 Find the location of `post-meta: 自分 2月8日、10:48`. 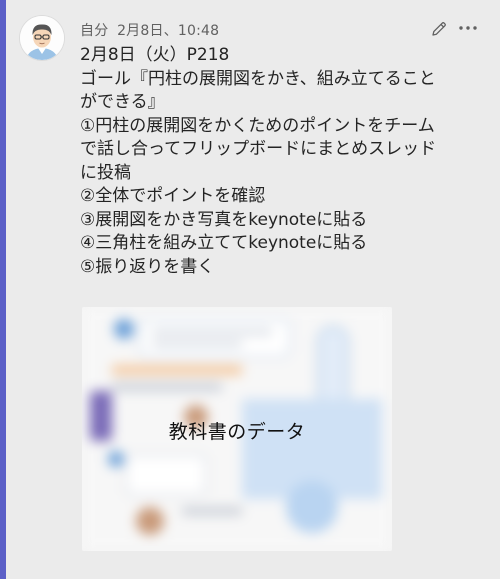

post-meta: 自分 2月8日、10:48 is located at coordinates (149, 30).